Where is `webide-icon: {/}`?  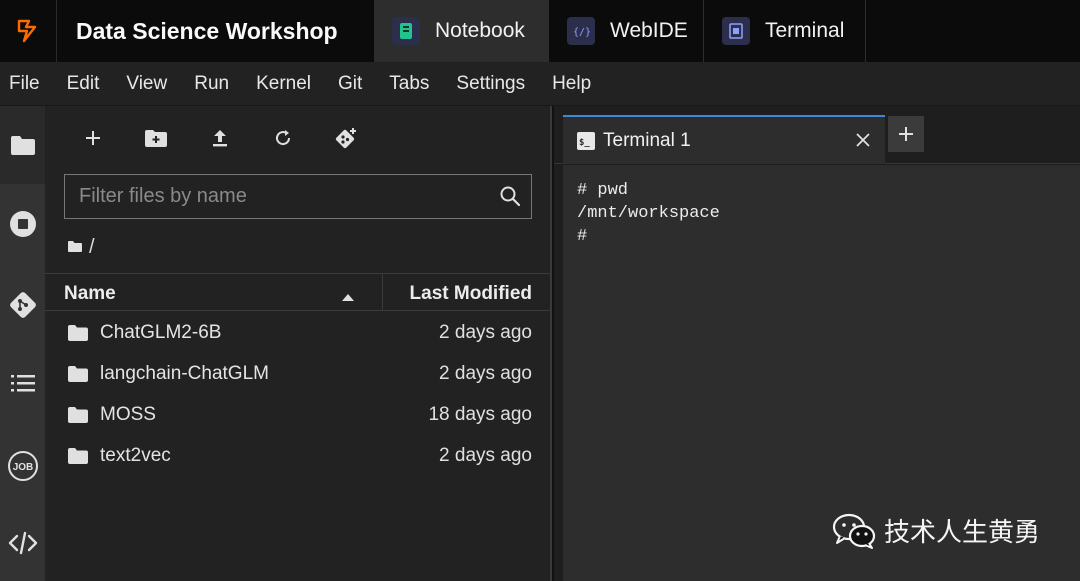 webide-icon: {/} is located at coordinates (581, 31).